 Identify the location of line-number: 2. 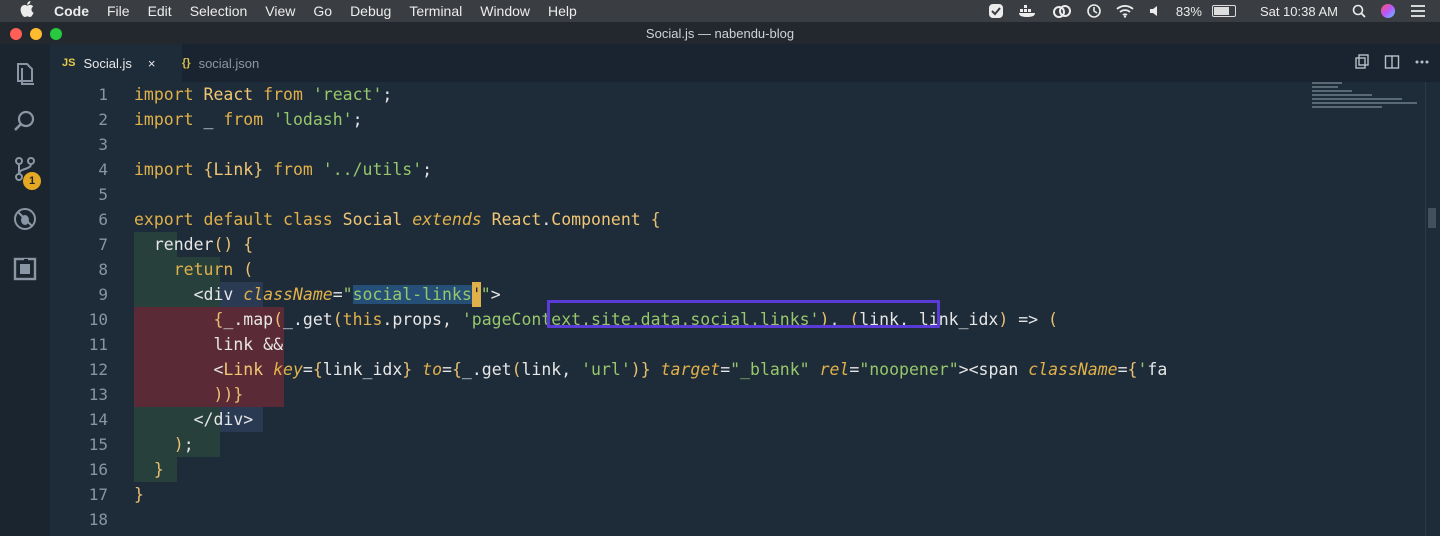
(103, 119).